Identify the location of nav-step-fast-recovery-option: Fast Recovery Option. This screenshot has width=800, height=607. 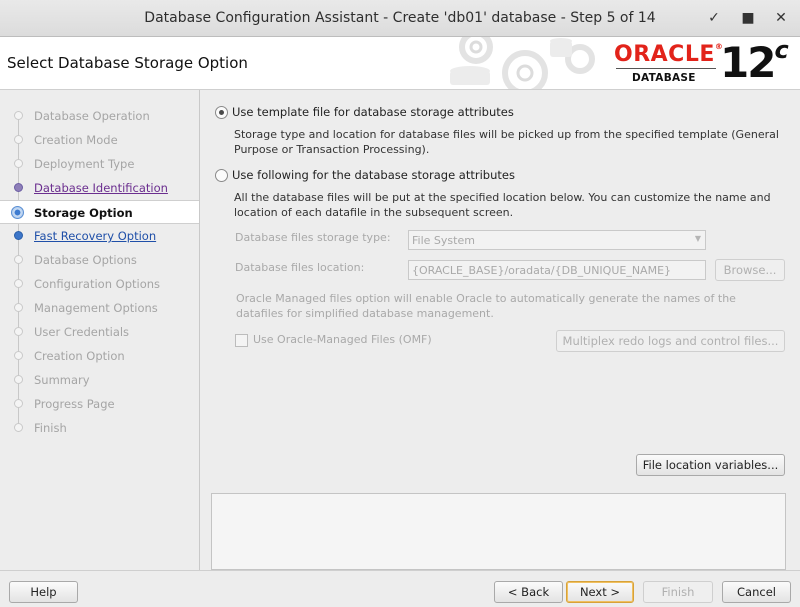
(99, 236).